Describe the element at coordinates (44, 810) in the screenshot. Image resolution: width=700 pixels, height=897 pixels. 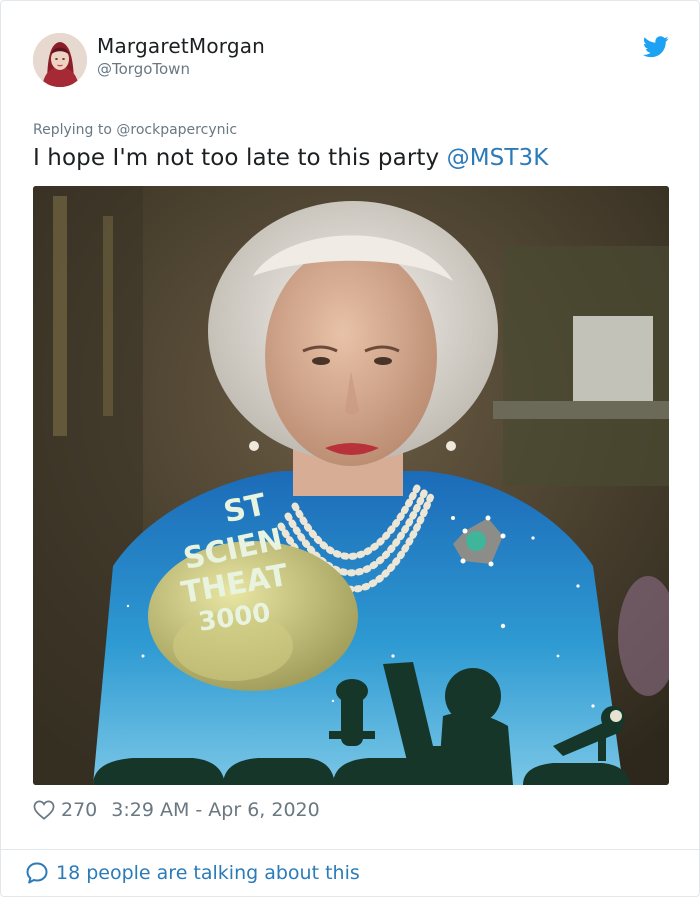
I see `heart-icon` at that location.